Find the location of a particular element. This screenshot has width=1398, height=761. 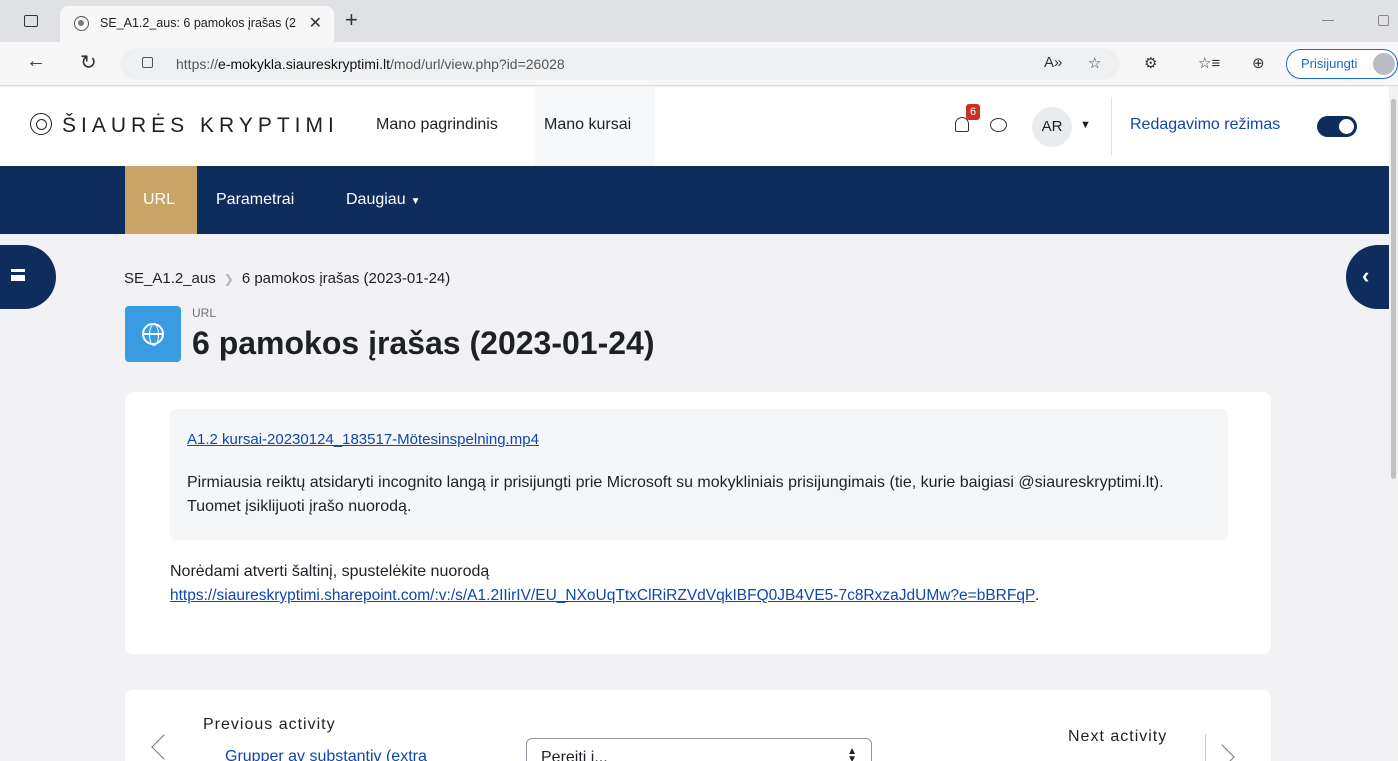

nav-link-dashboard: Mano pagrindinis is located at coordinates (437, 125).